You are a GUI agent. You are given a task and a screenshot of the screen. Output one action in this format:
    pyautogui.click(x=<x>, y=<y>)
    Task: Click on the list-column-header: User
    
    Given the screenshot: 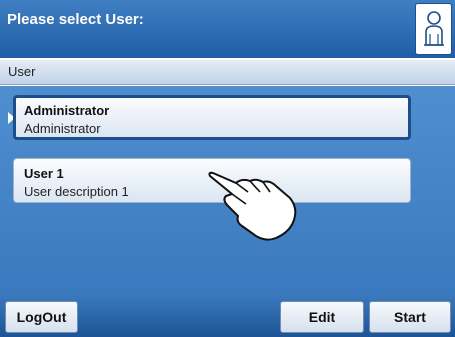 What is the action you would take?
    pyautogui.click(x=227, y=72)
    